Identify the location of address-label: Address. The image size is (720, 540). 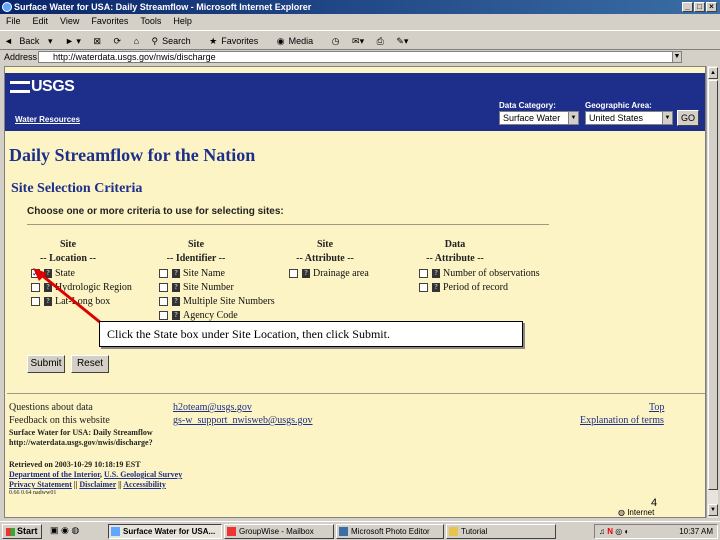
(21, 57).